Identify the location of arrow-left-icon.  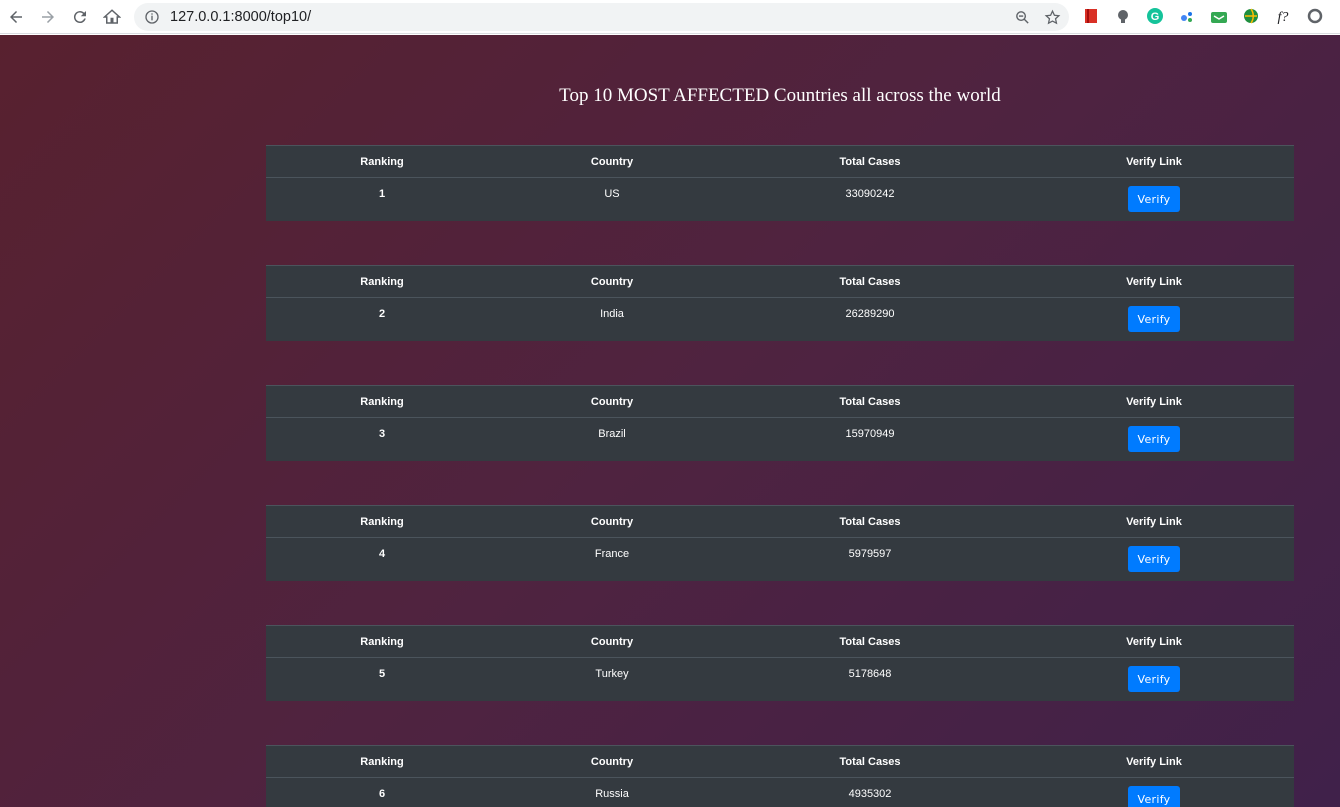
(16, 16).